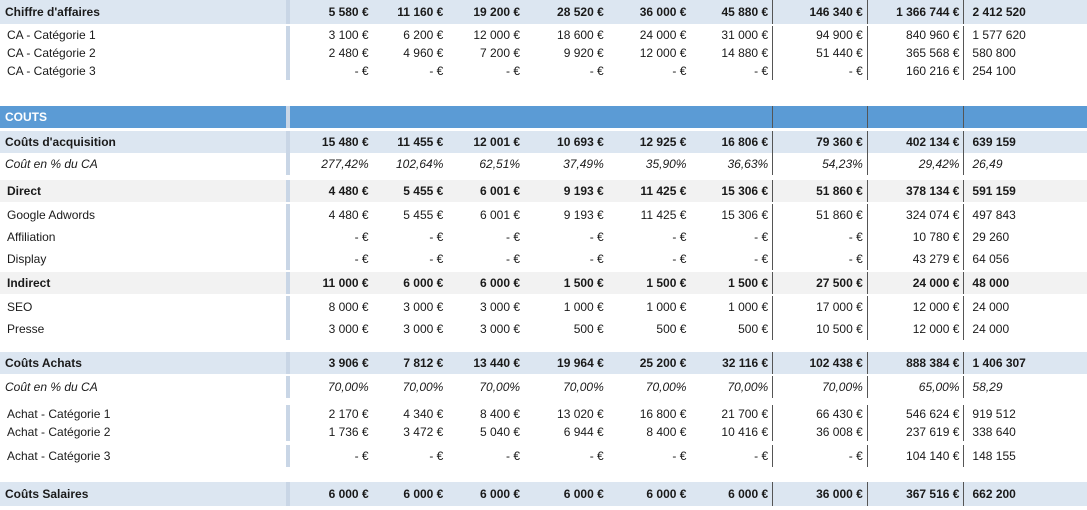 The image size is (1087, 510). What do you see at coordinates (143, 456) in the screenshot?
I see `row-label: Achat - Catégorie 3` at bounding box center [143, 456].